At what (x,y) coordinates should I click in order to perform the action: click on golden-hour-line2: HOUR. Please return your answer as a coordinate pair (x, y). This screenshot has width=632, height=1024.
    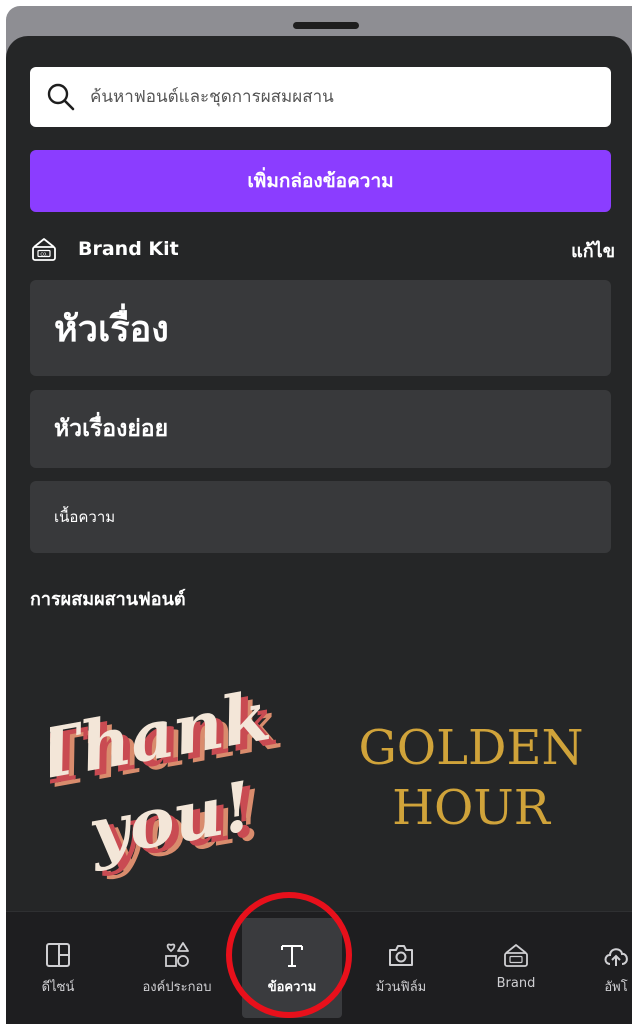
    Looking at the image, I should click on (472, 808).